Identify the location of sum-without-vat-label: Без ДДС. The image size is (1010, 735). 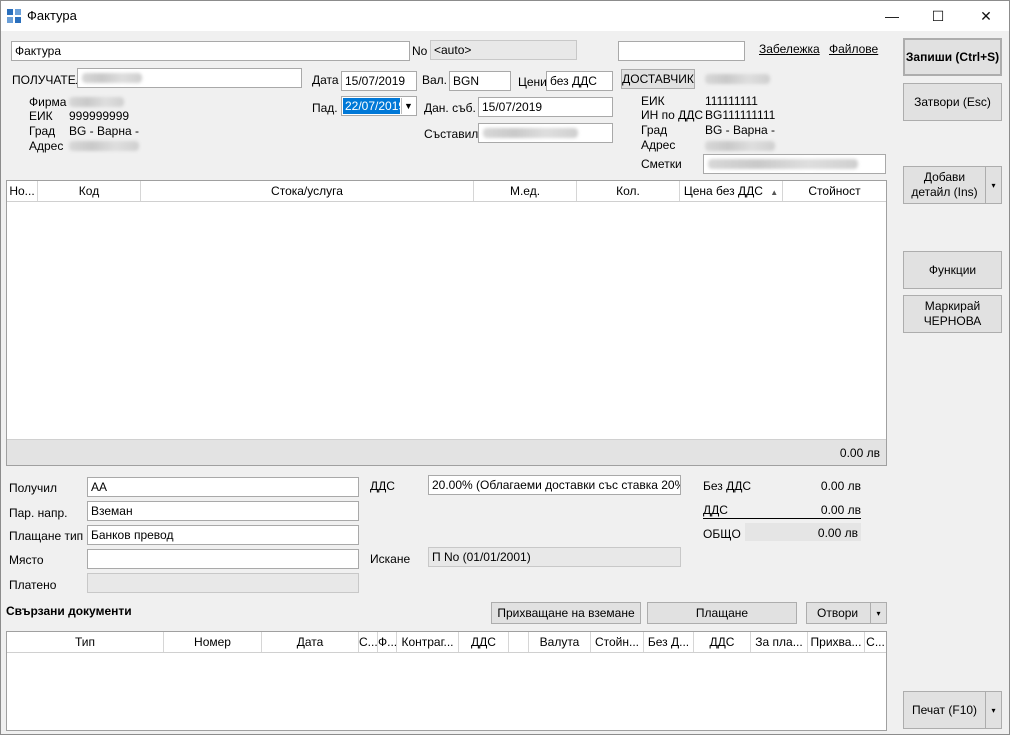
(727, 486).